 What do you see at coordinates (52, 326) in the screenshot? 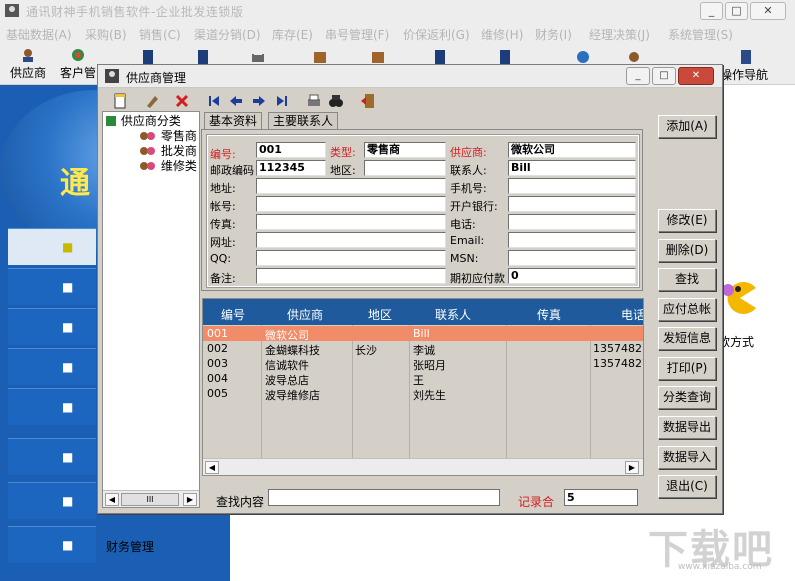
I see `nav-item-3: ■` at bounding box center [52, 326].